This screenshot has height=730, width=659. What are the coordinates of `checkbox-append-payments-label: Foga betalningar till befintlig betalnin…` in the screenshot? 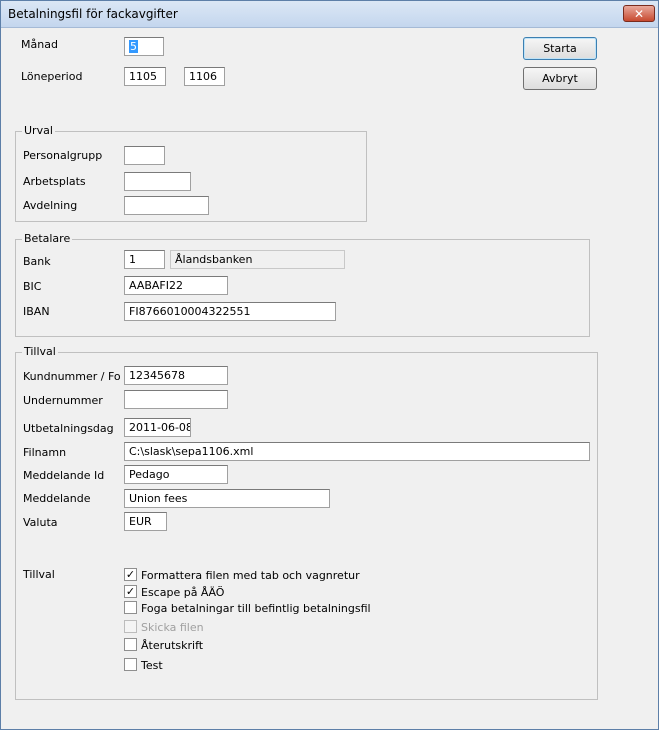 It's located at (256, 608).